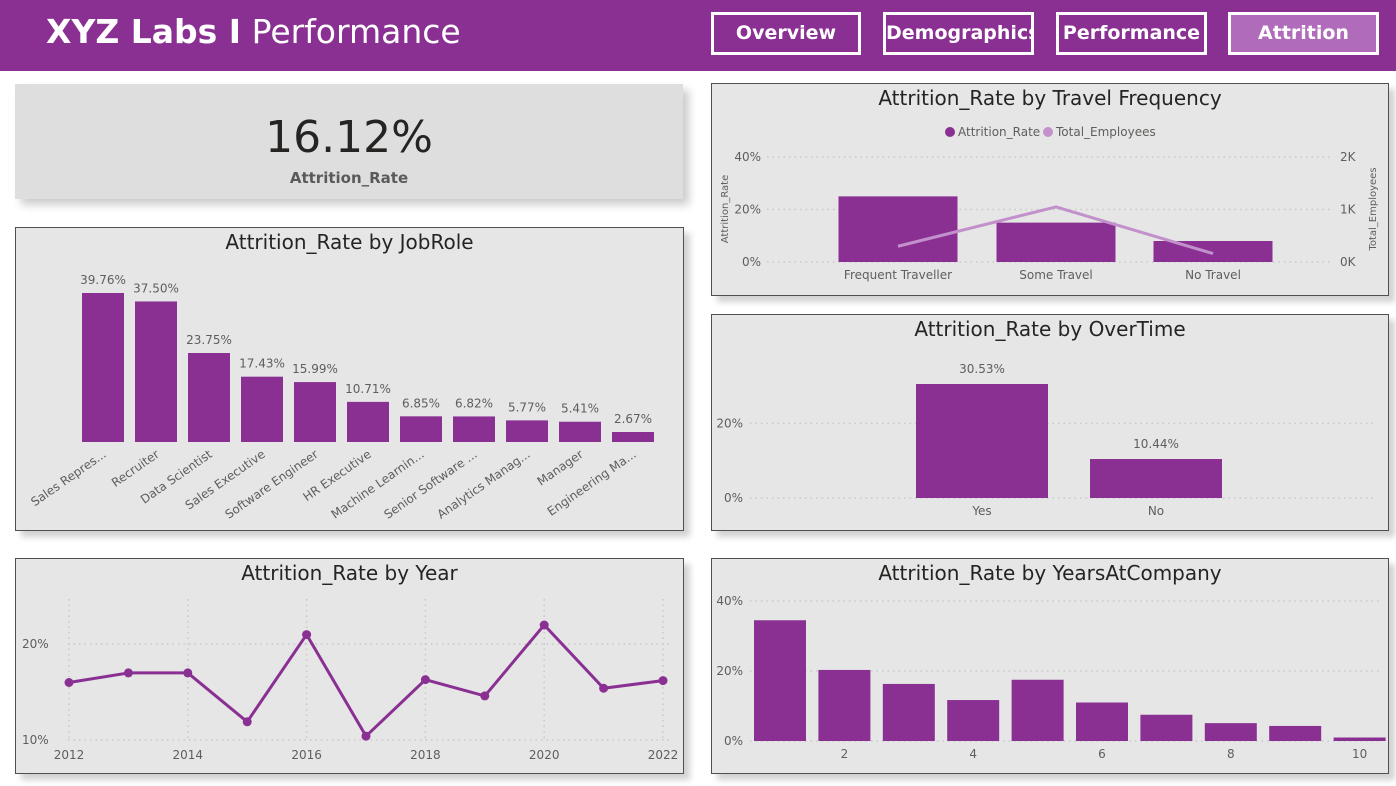 This screenshot has width=1396, height=786. What do you see at coordinates (69, 755) in the screenshot?
I see `year-x-tick: 2012` at bounding box center [69, 755].